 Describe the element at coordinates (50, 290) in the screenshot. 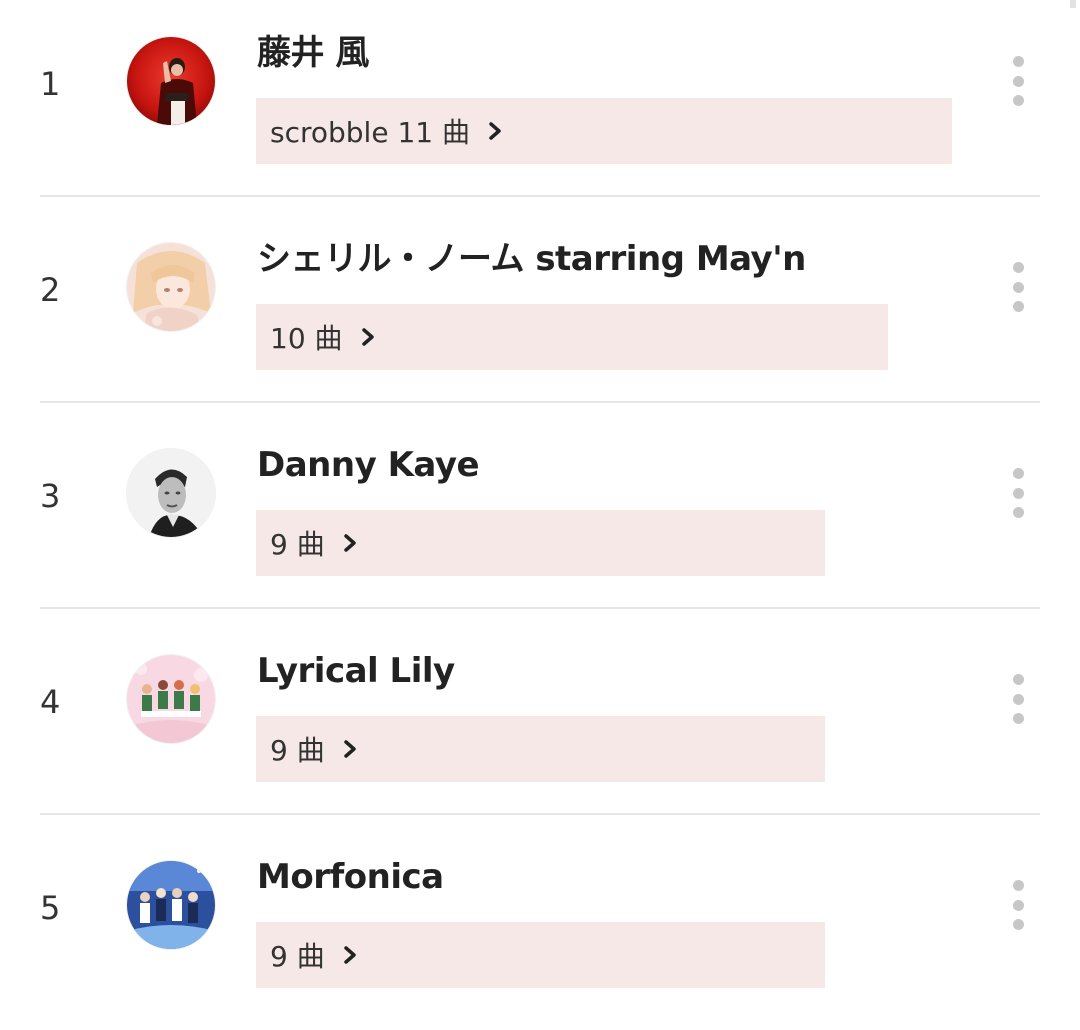

I see `rank-number: 2` at that location.